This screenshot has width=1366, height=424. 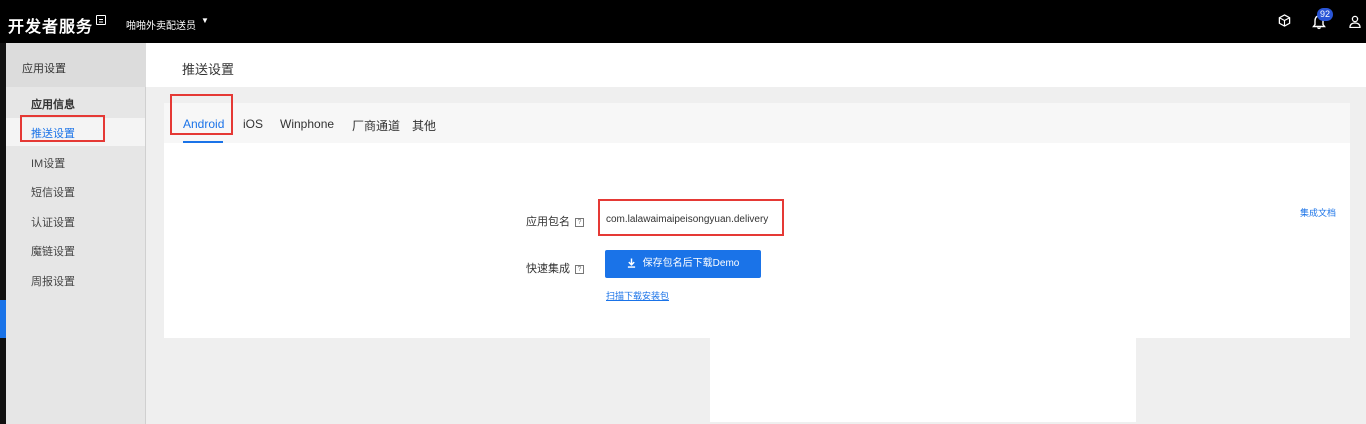 What do you see at coordinates (757, 123) in the screenshot?
I see `platform-tabs: Android iOS Winphone 厂商通道 其他` at bounding box center [757, 123].